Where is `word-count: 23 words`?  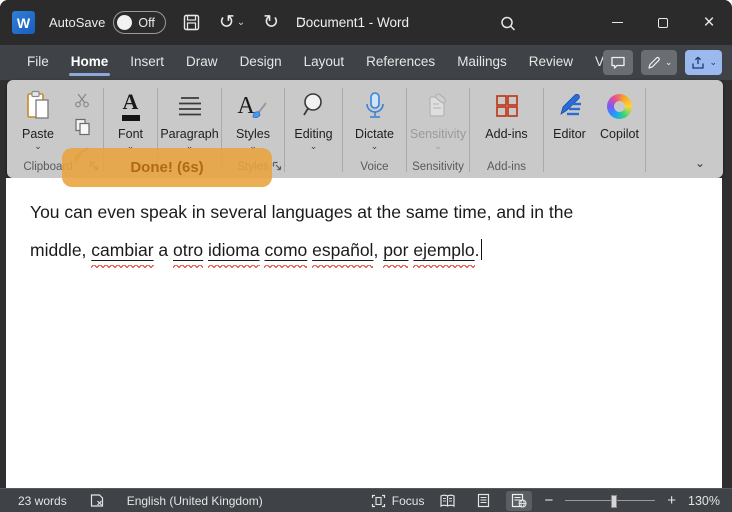
word-count: 23 words is located at coordinates (42, 501).